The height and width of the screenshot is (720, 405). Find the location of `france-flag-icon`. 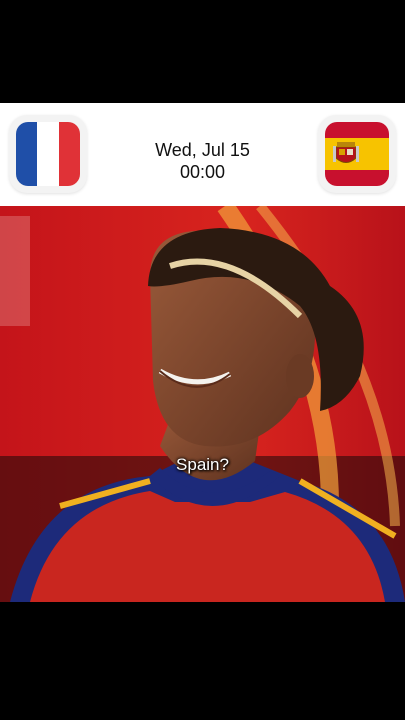

france-flag-icon is located at coordinates (48, 154).